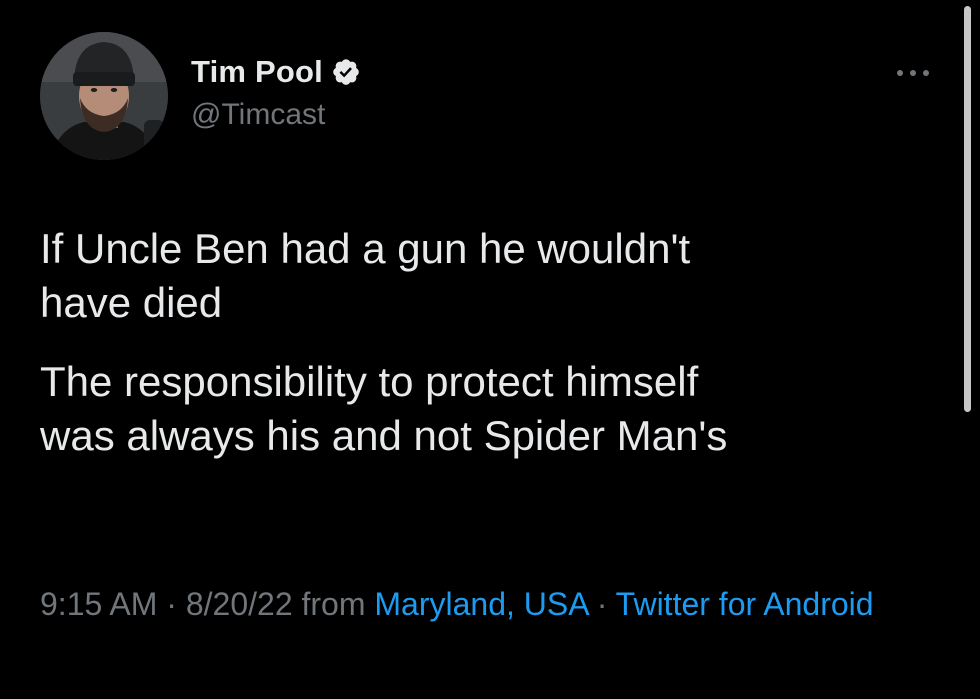 Image resolution: width=980 pixels, height=699 pixels. Describe the element at coordinates (745, 604) in the screenshot. I see `tweet-client-link: Twitter for Android` at that location.